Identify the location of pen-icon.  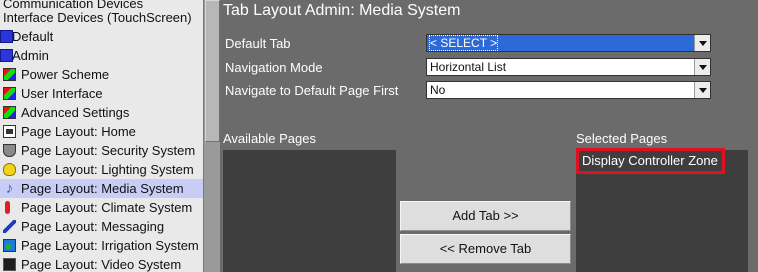
(9, 226).